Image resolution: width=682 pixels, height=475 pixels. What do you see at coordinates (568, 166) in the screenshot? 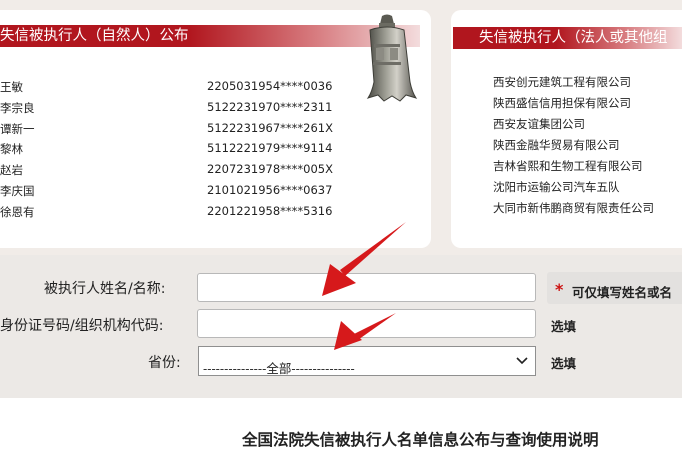
I see `list-item: 吉林省熙和生物工程有限公司` at bounding box center [568, 166].